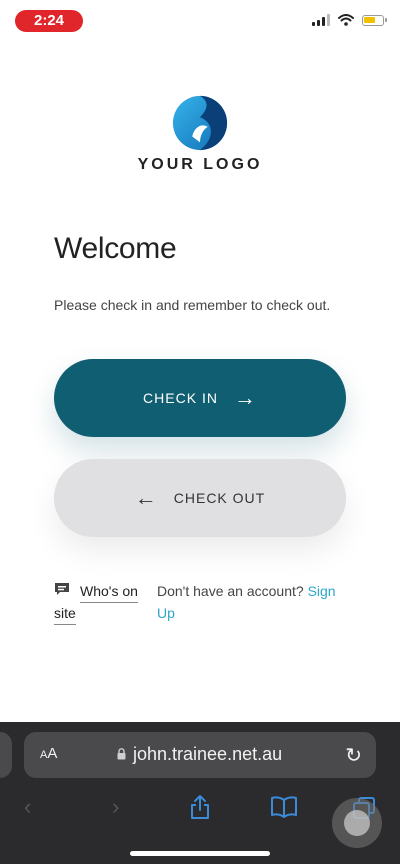 This screenshot has width=400, height=864. What do you see at coordinates (207, 754) in the screenshot?
I see `url-text: john.trainee.net.au` at bounding box center [207, 754].